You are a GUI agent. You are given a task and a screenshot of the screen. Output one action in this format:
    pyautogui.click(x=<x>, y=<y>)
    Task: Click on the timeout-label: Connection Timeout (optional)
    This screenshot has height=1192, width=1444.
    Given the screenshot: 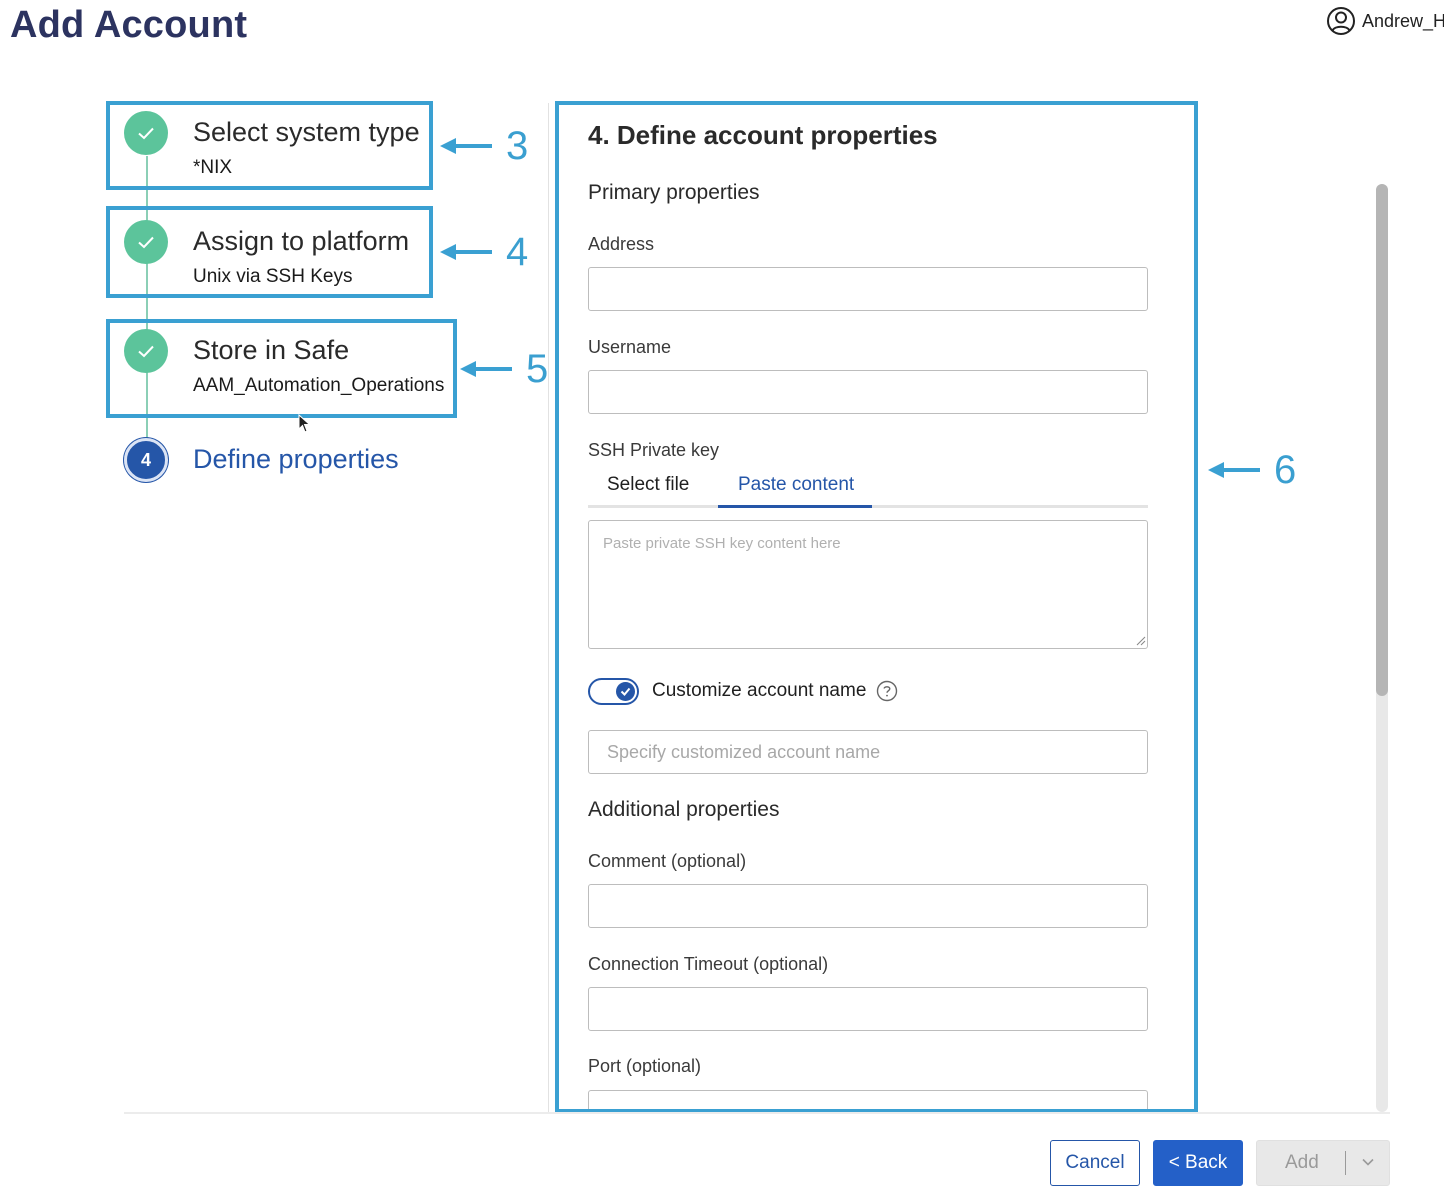 What is the action you would take?
    pyautogui.click(x=708, y=964)
    